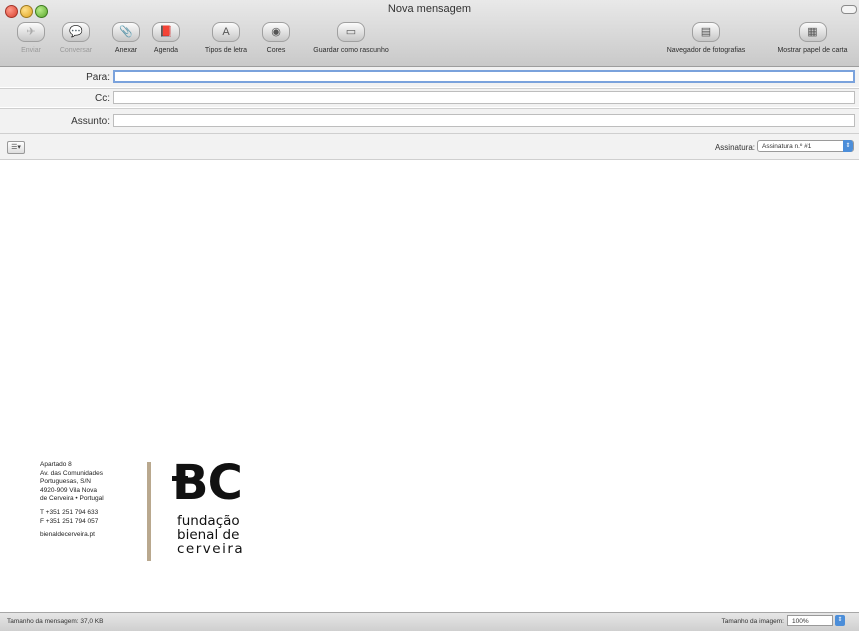  Describe the element at coordinates (208, 521) in the screenshot. I see `logo-line: fundação` at that location.